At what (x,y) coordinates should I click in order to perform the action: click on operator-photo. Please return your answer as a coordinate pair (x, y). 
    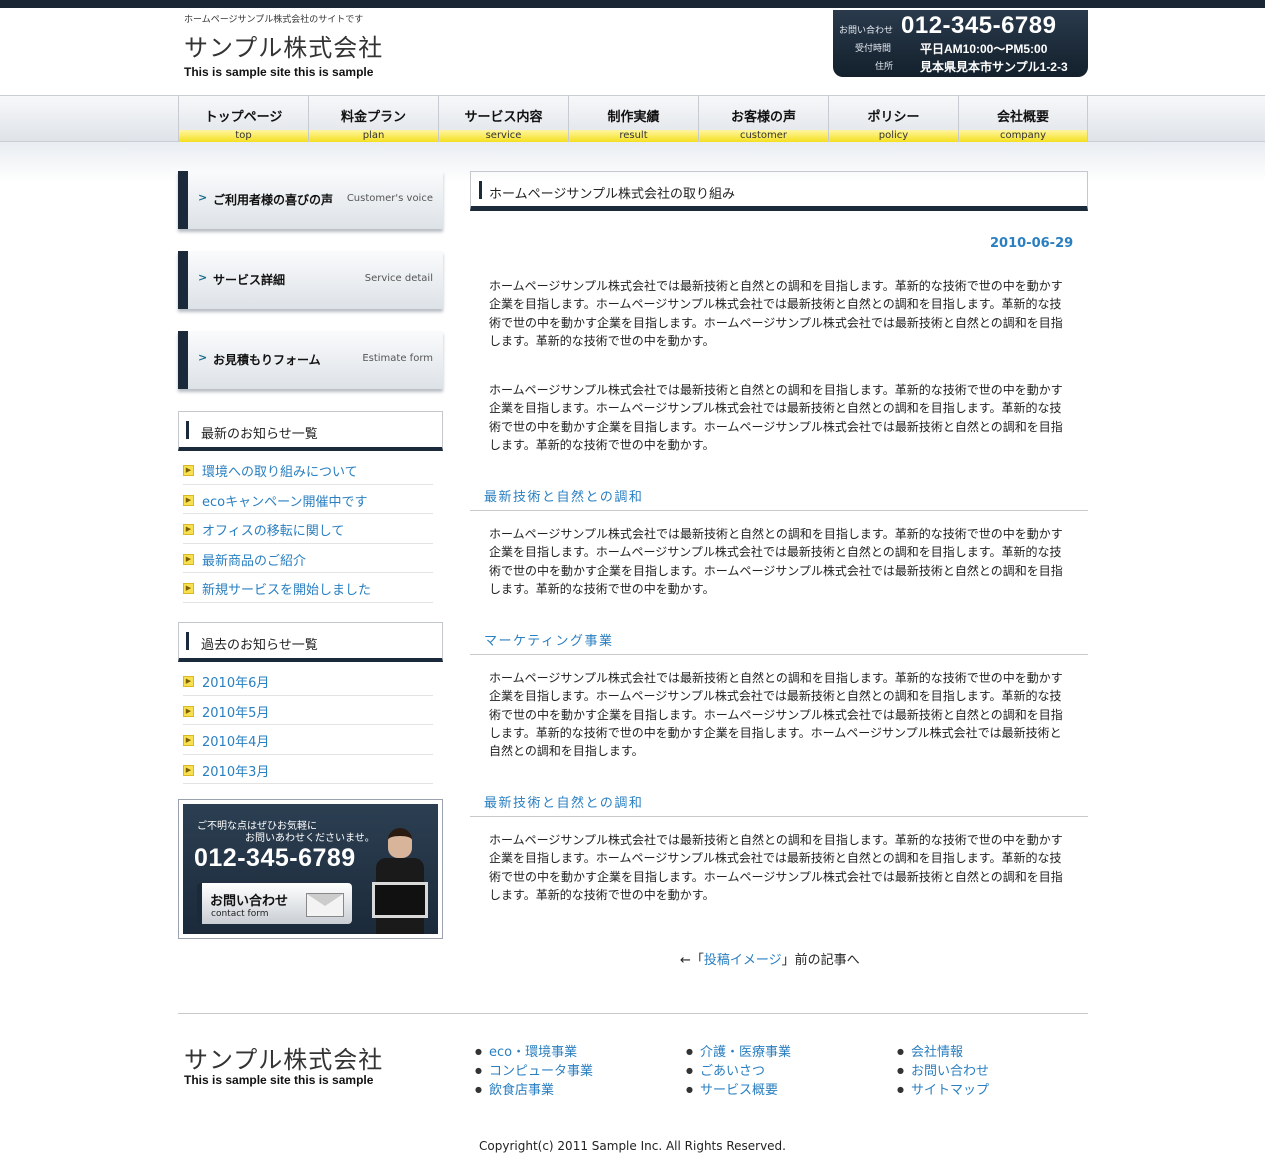
    Looking at the image, I should click on (400, 881).